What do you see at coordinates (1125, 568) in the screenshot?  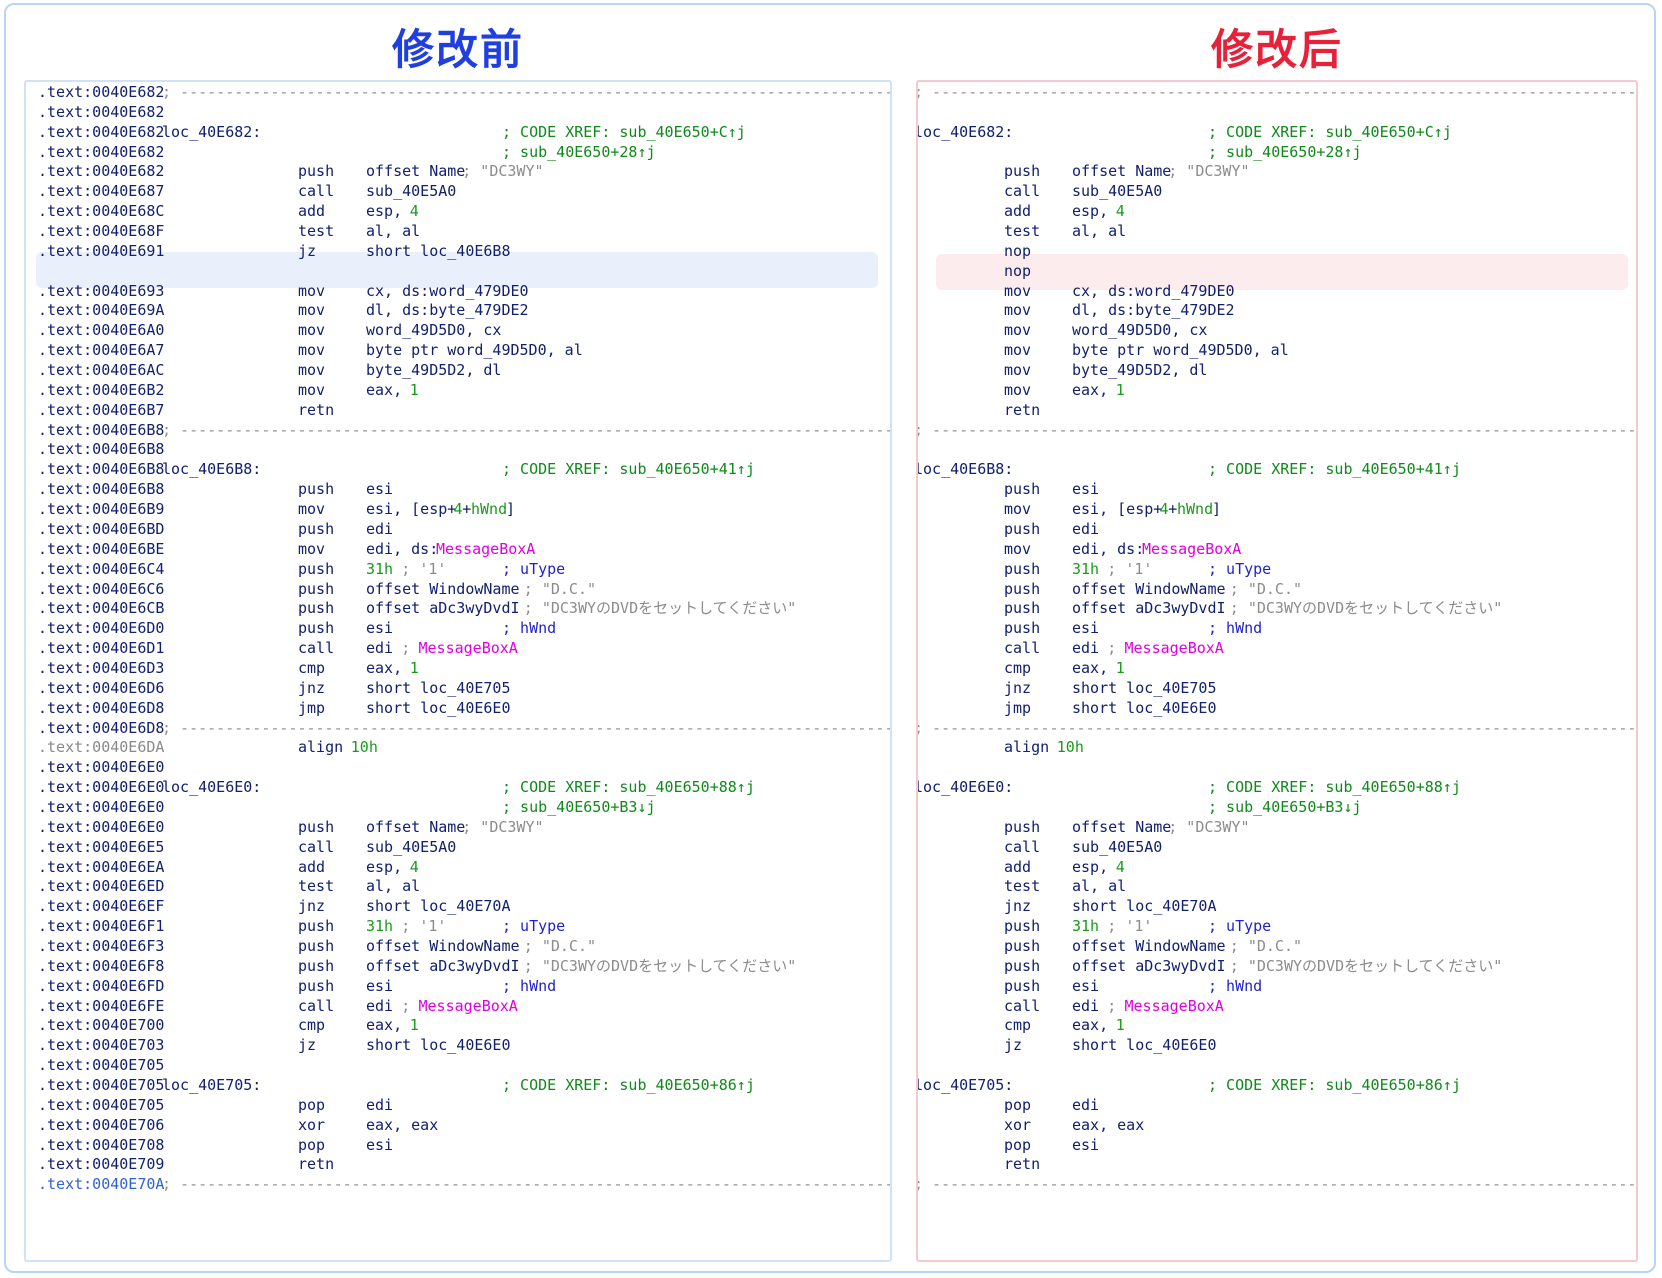 I see `string-comment: ; '1'` at bounding box center [1125, 568].